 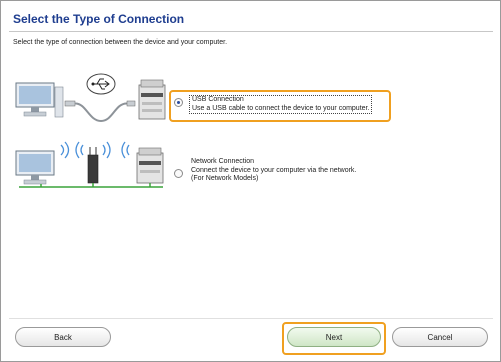 What do you see at coordinates (440, 337) in the screenshot?
I see `cancel-button: Cancel` at bounding box center [440, 337].